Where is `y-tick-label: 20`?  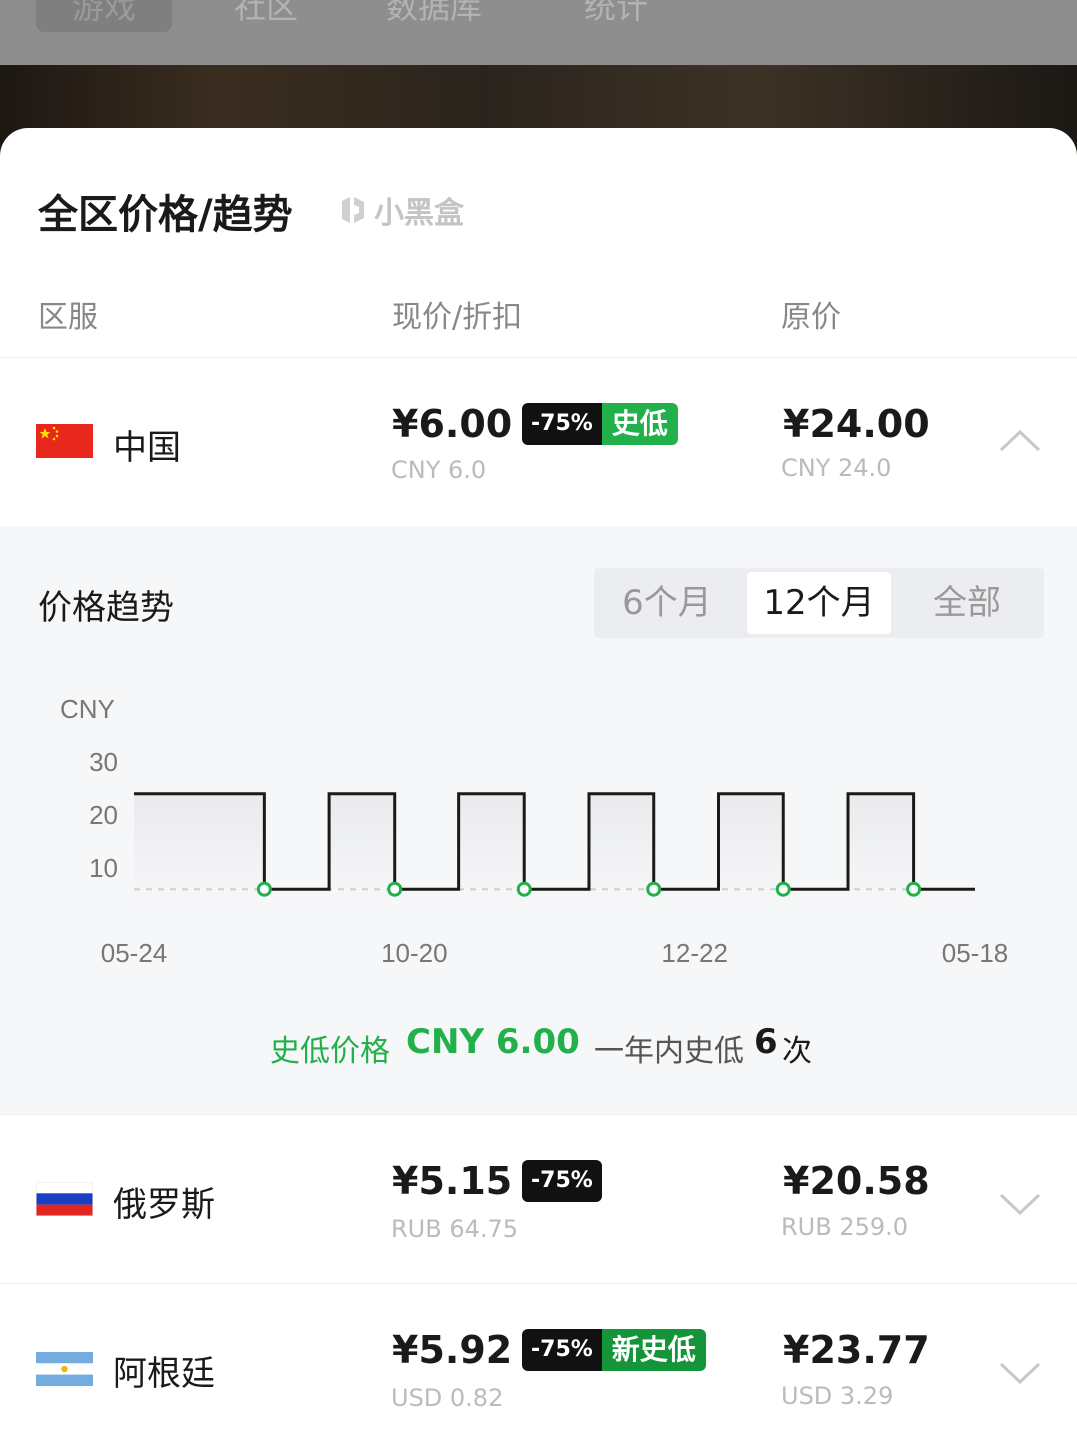
y-tick-label: 20 is located at coordinates (103, 815).